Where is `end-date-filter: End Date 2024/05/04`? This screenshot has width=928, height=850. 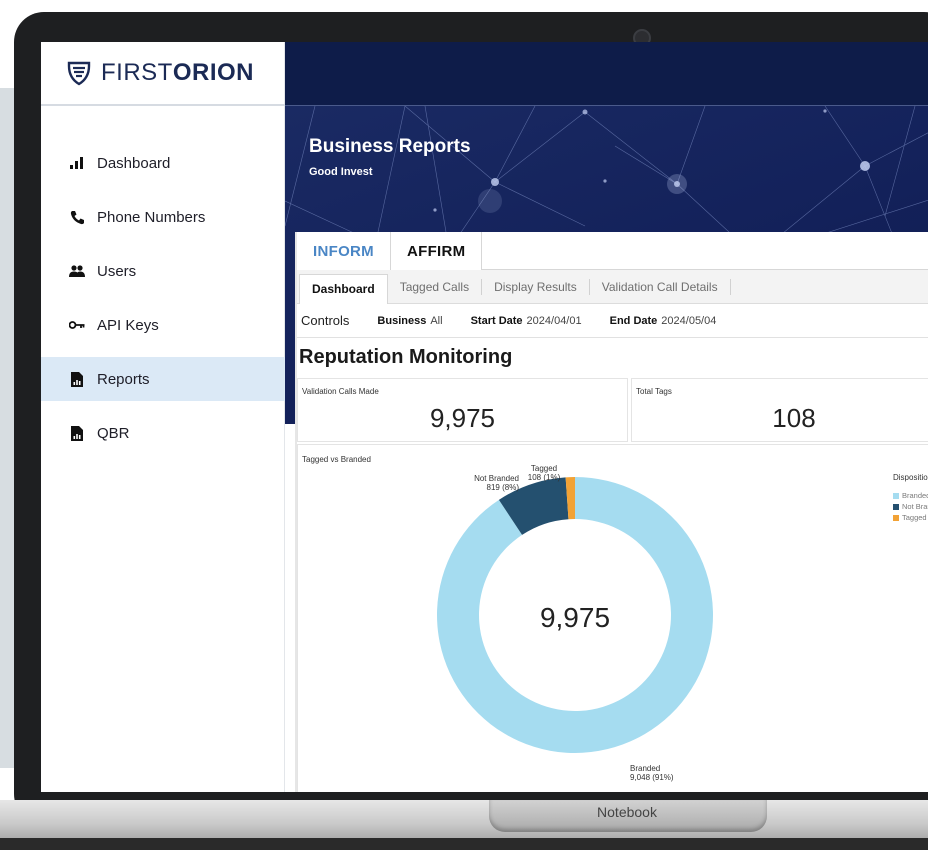
end-date-filter: End Date 2024/05/04 is located at coordinates (663, 321).